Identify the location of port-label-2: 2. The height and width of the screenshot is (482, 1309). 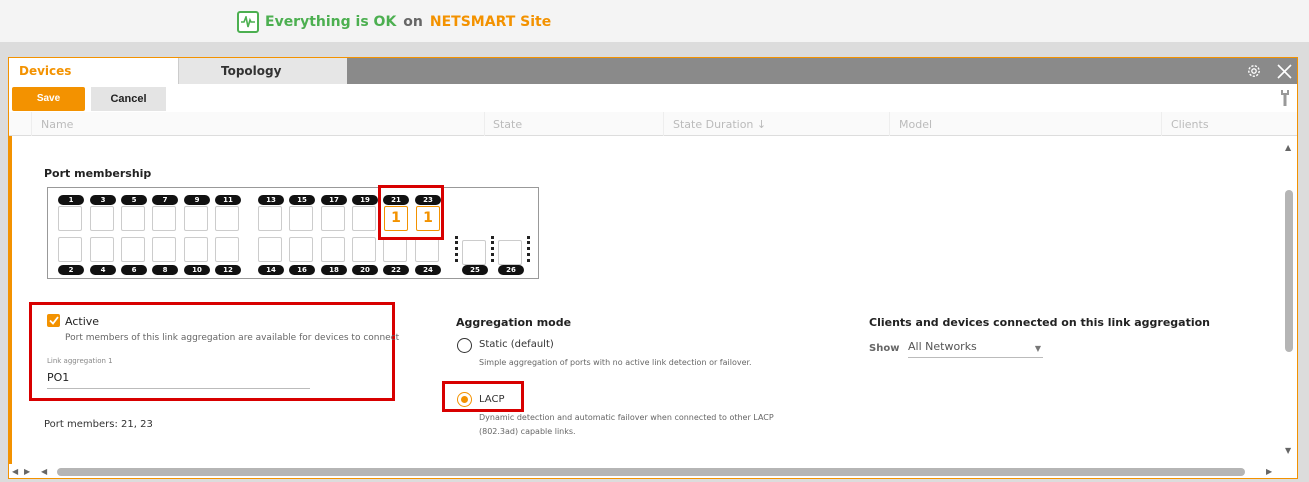
(71, 270).